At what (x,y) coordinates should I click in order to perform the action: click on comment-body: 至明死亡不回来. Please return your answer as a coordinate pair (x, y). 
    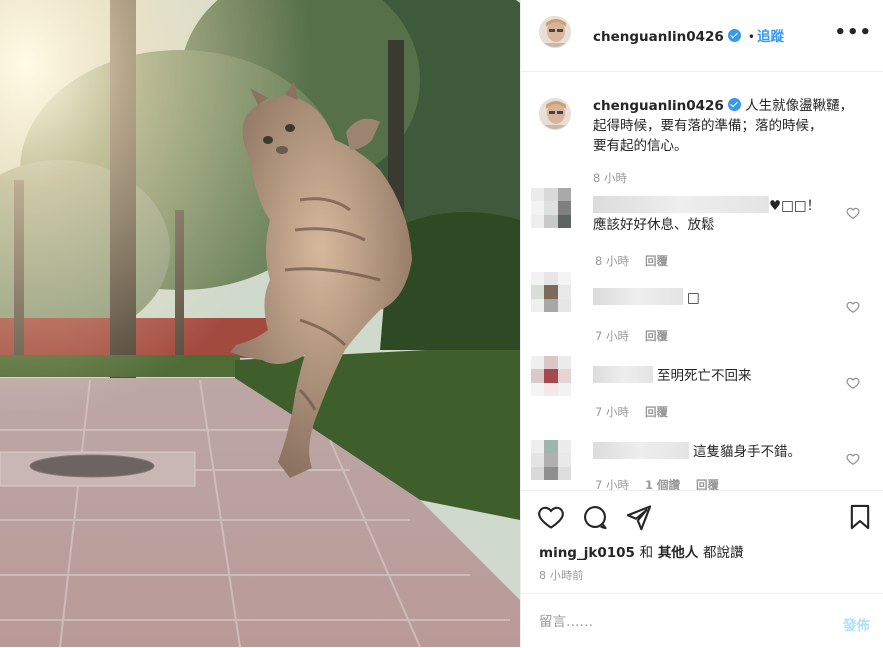
    Looking at the image, I should click on (672, 376).